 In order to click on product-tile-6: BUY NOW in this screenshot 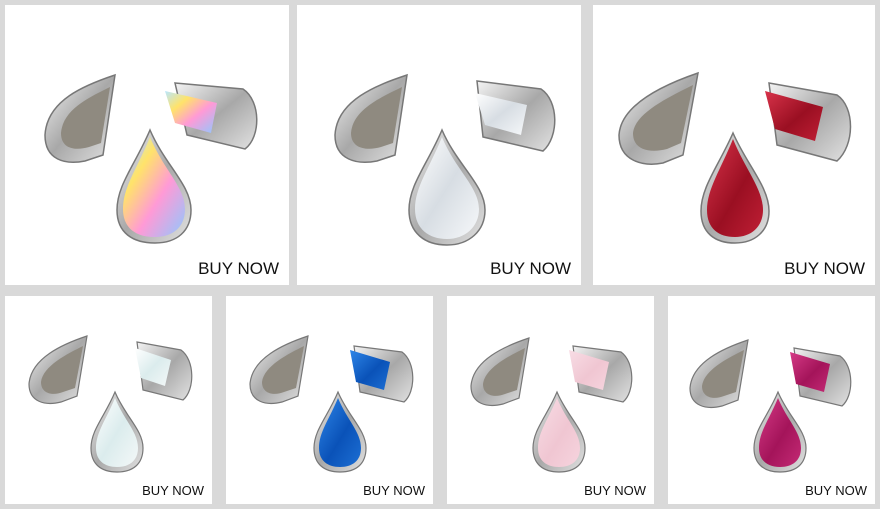, I will do `click(550, 400)`.